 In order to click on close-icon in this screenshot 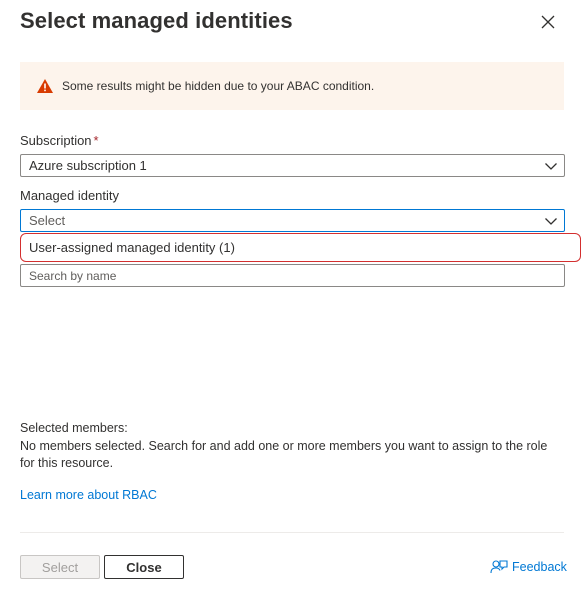, I will do `click(548, 22)`.